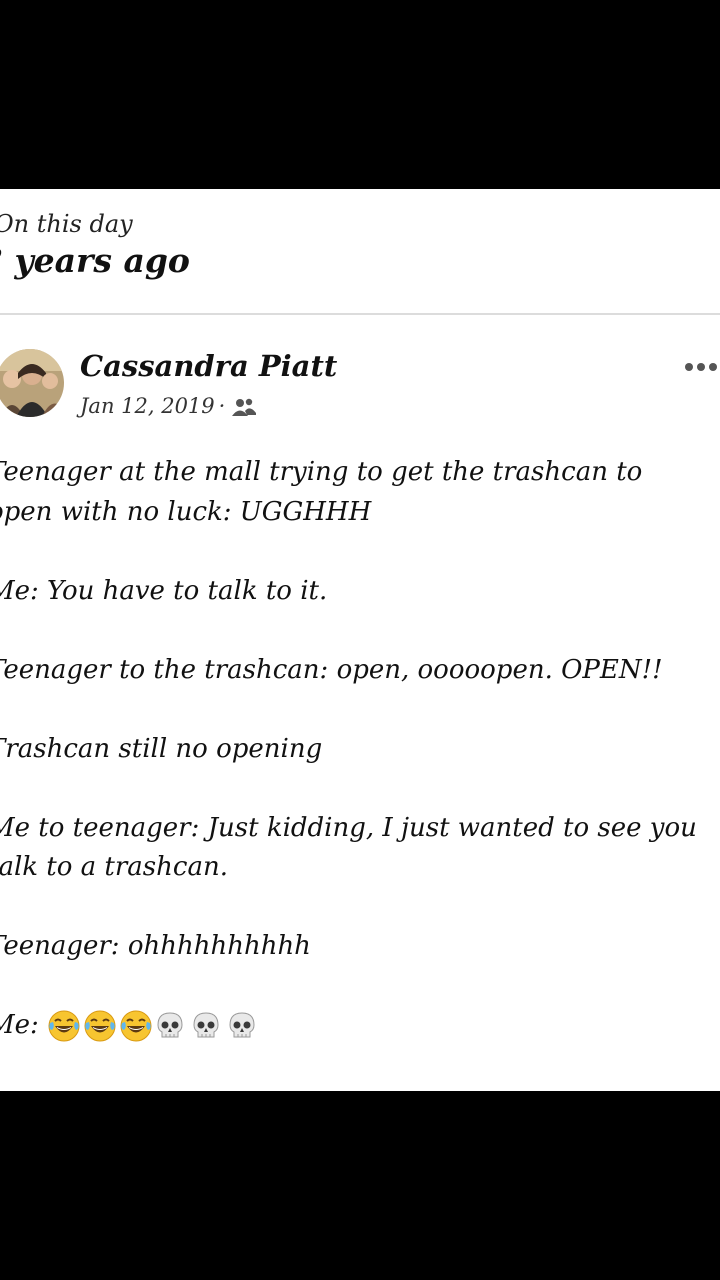 This screenshot has width=720, height=1280. Describe the element at coordinates (360, 947) in the screenshot. I see `post-paragraph: Teenager: ohhhhhhhhhh` at that location.